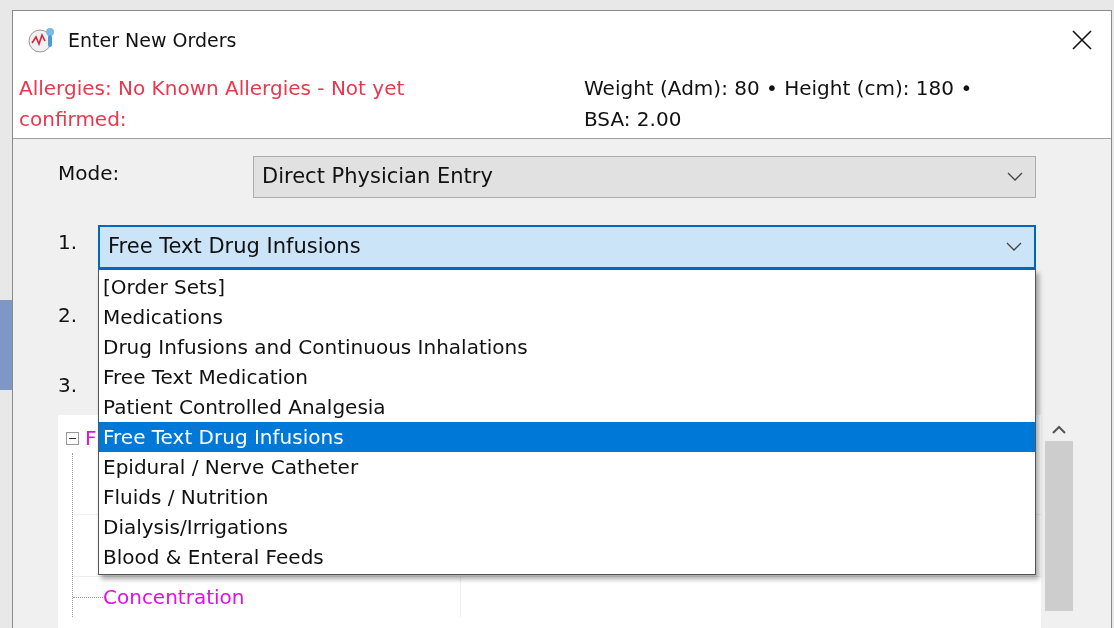 This screenshot has width=1114, height=628. I want to click on row-number: 1., so click(68, 242).